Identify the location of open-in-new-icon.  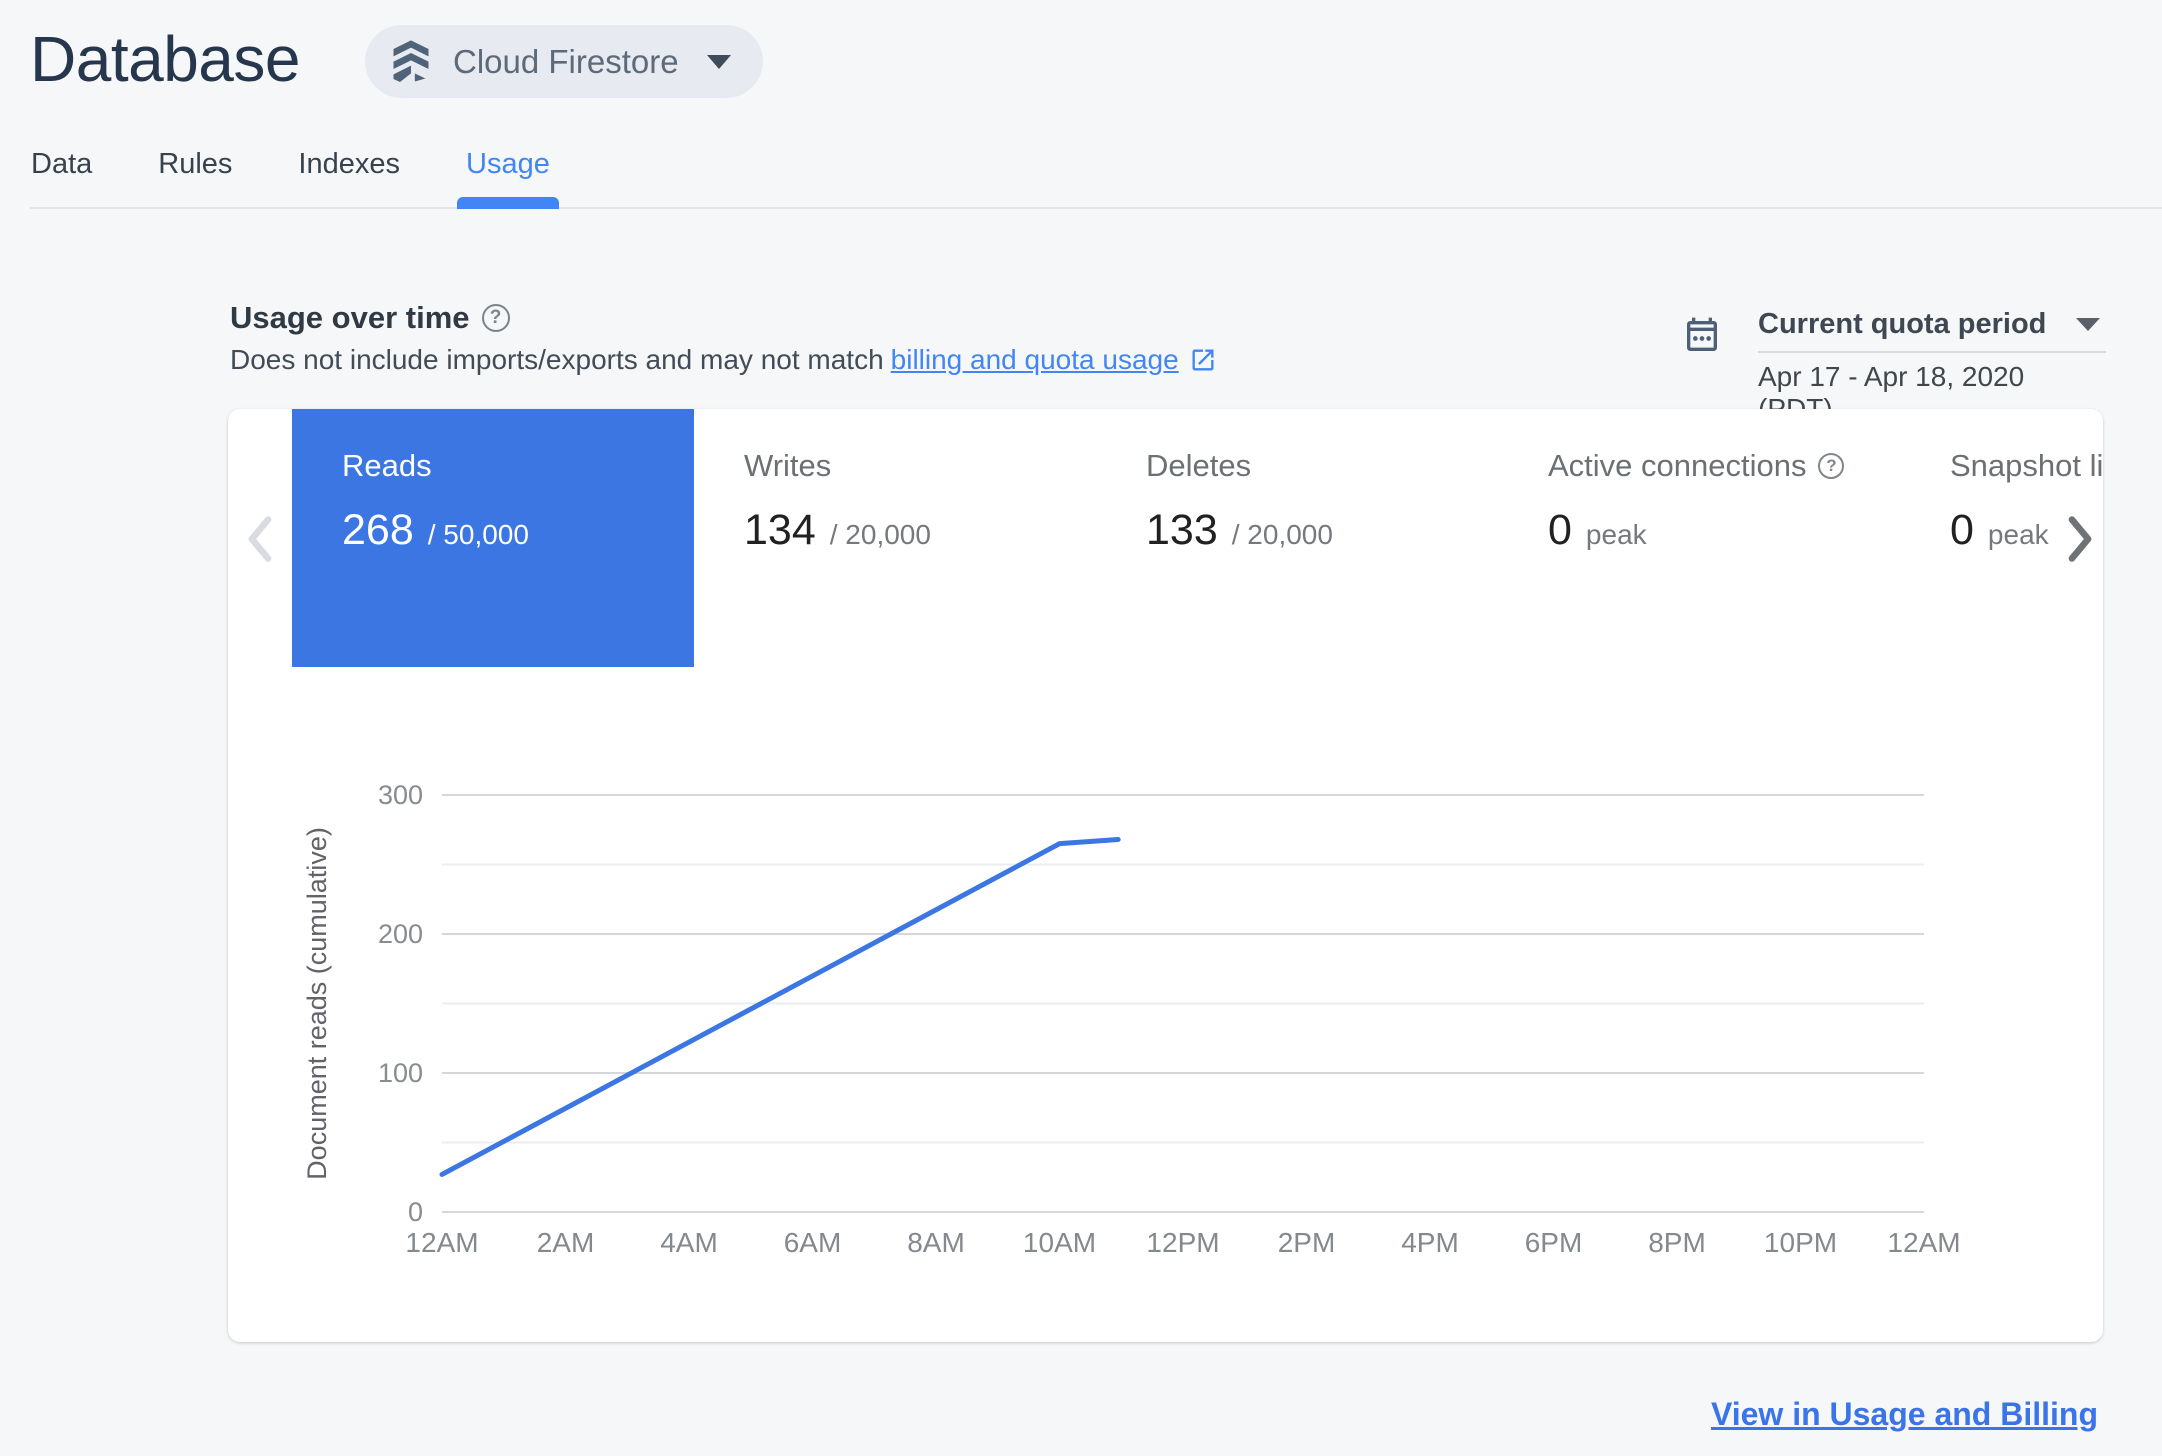
(1203, 360).